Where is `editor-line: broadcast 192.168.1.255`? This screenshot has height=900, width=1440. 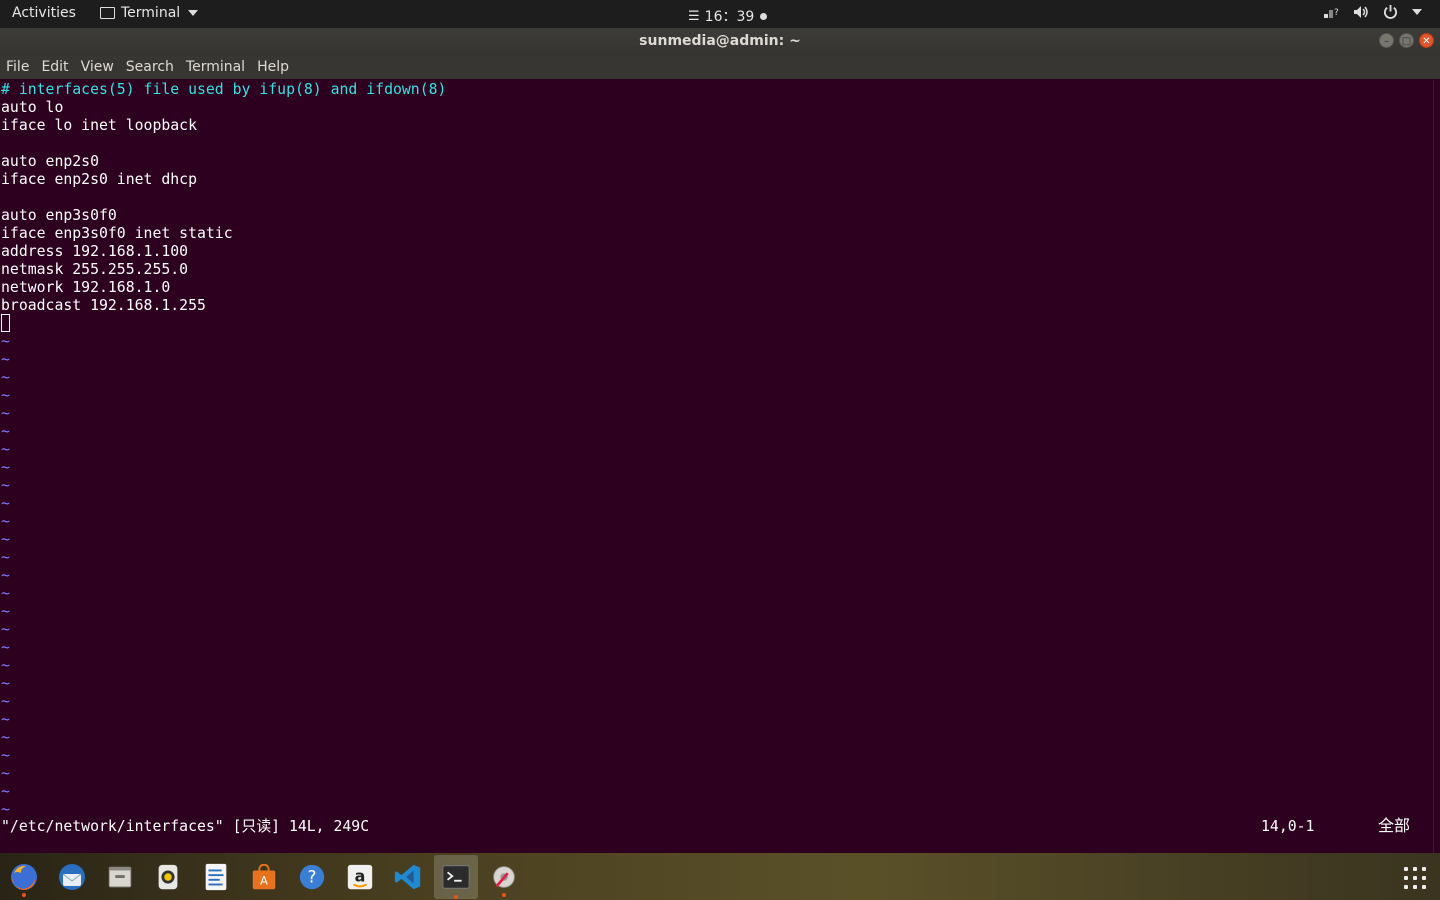 editor-line: broadcast 192.168.1.255 is located at coordinates (103, 305).